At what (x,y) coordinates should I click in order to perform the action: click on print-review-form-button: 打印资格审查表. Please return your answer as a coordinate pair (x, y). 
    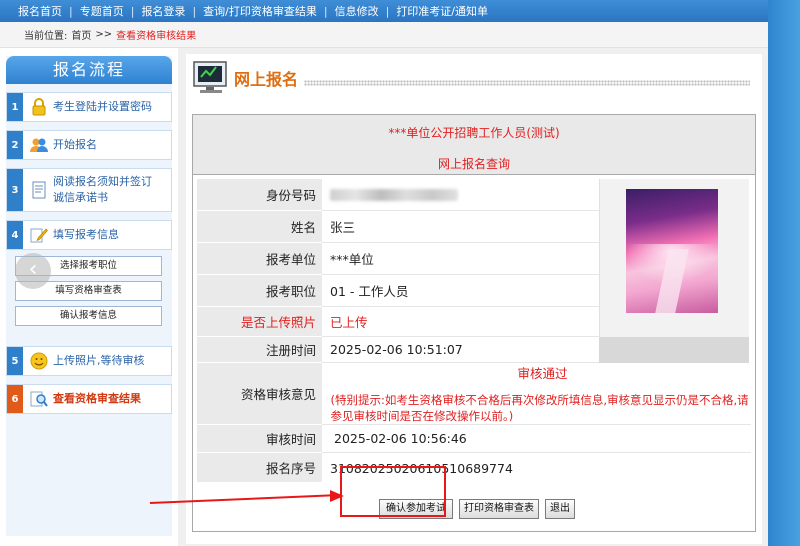
    Looking at the image, I should click on (499, 509).